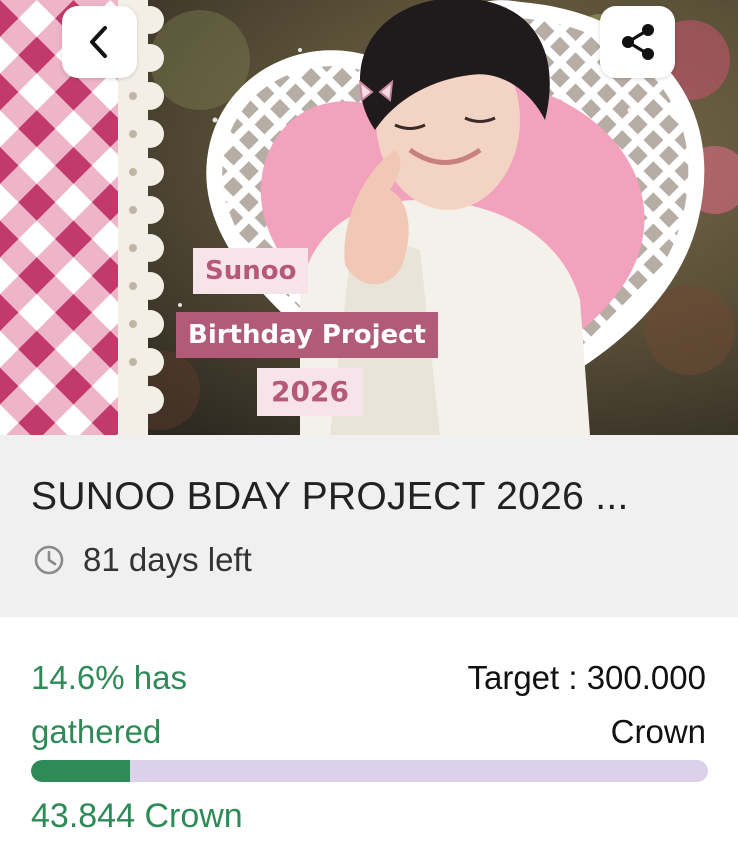 This screenshot has width=738, height=843. What do you see at coordinates (310, 392) in the screenshot?
I see `banner-tag-year: 2026` at bounding box center [310, 392].